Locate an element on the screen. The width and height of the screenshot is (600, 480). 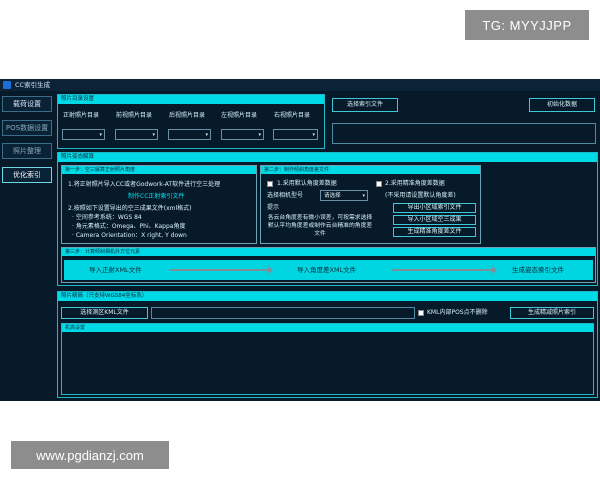
select-kml-button: 选择测区KML文件 is located at coordinates (104, 313).